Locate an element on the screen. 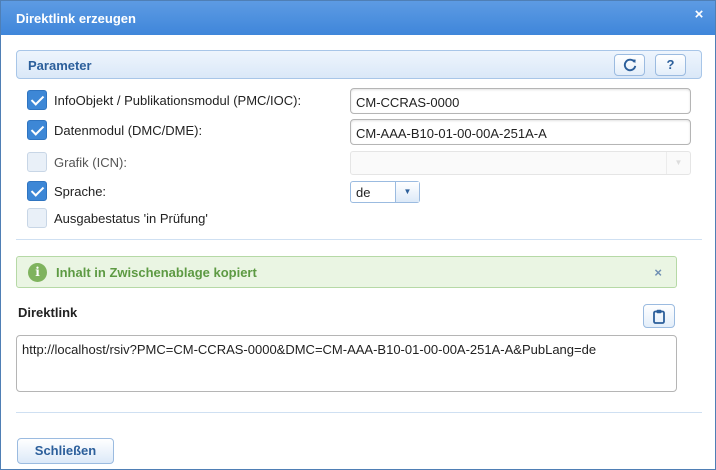 Image resolution: width=716 pixels, height=470 pixels. parameter-panel-header: Parameter ? is located at coordinates (359, 64).